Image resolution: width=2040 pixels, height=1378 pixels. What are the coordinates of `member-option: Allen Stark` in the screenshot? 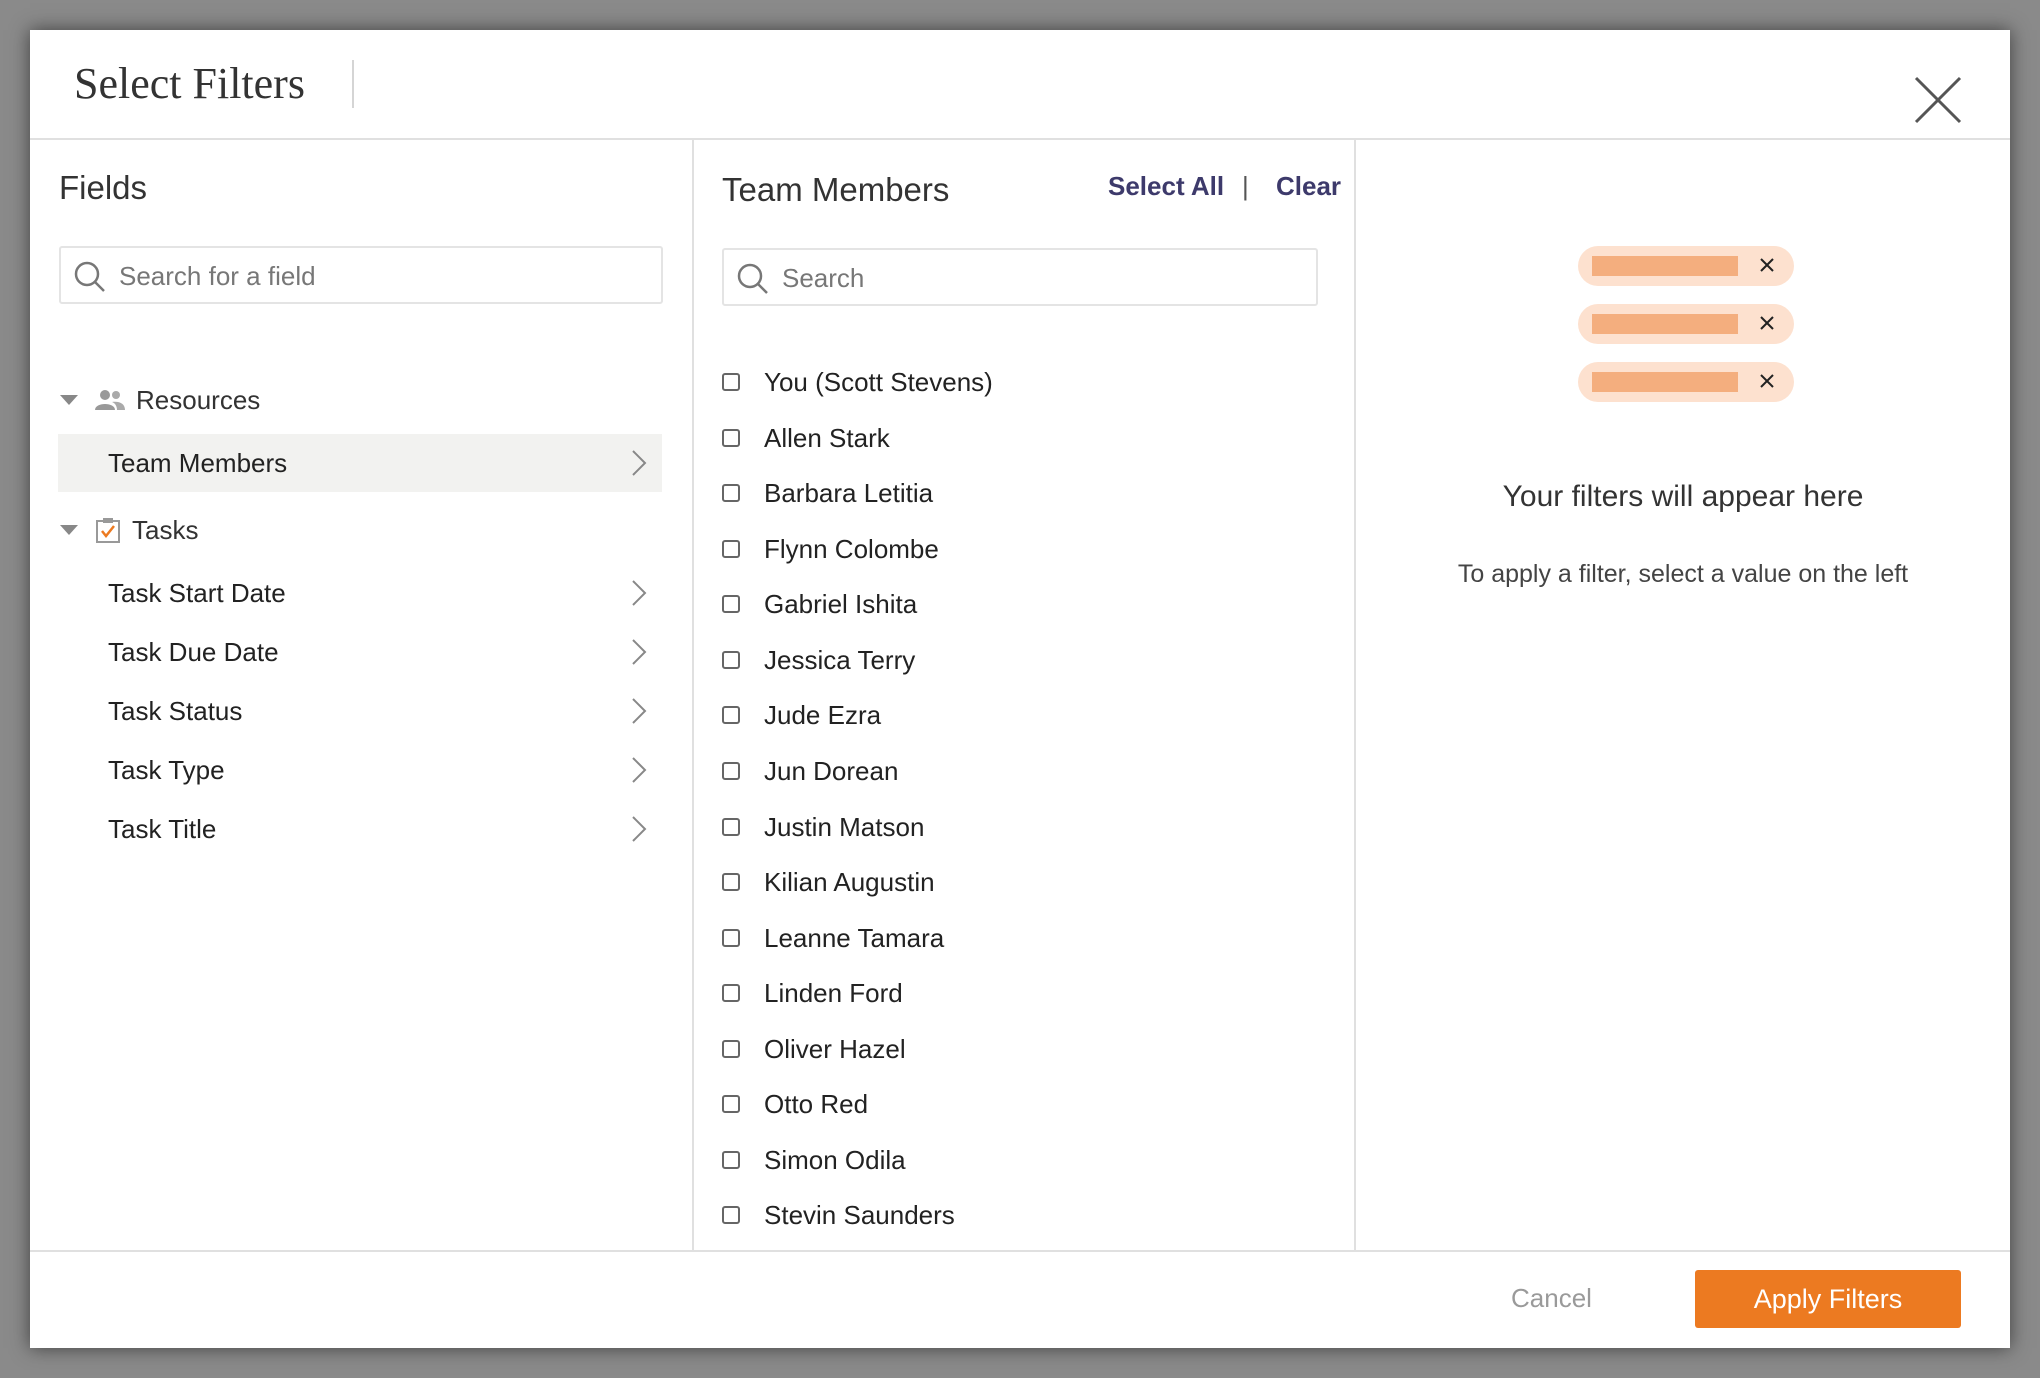 It's located at (806, 438).